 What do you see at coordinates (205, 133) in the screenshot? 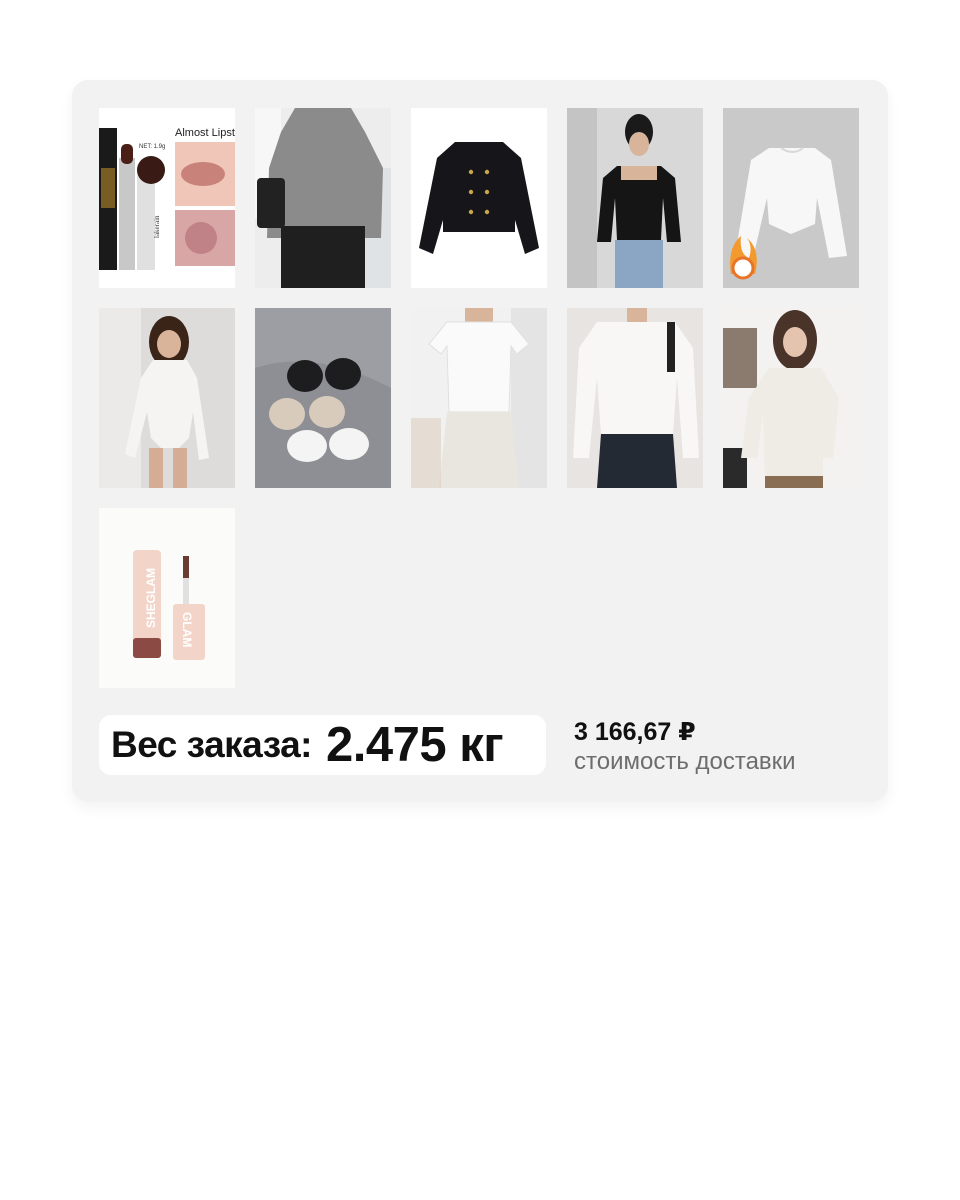
I see `product-label: Almost Lipst` at bounding box center [205, 133].